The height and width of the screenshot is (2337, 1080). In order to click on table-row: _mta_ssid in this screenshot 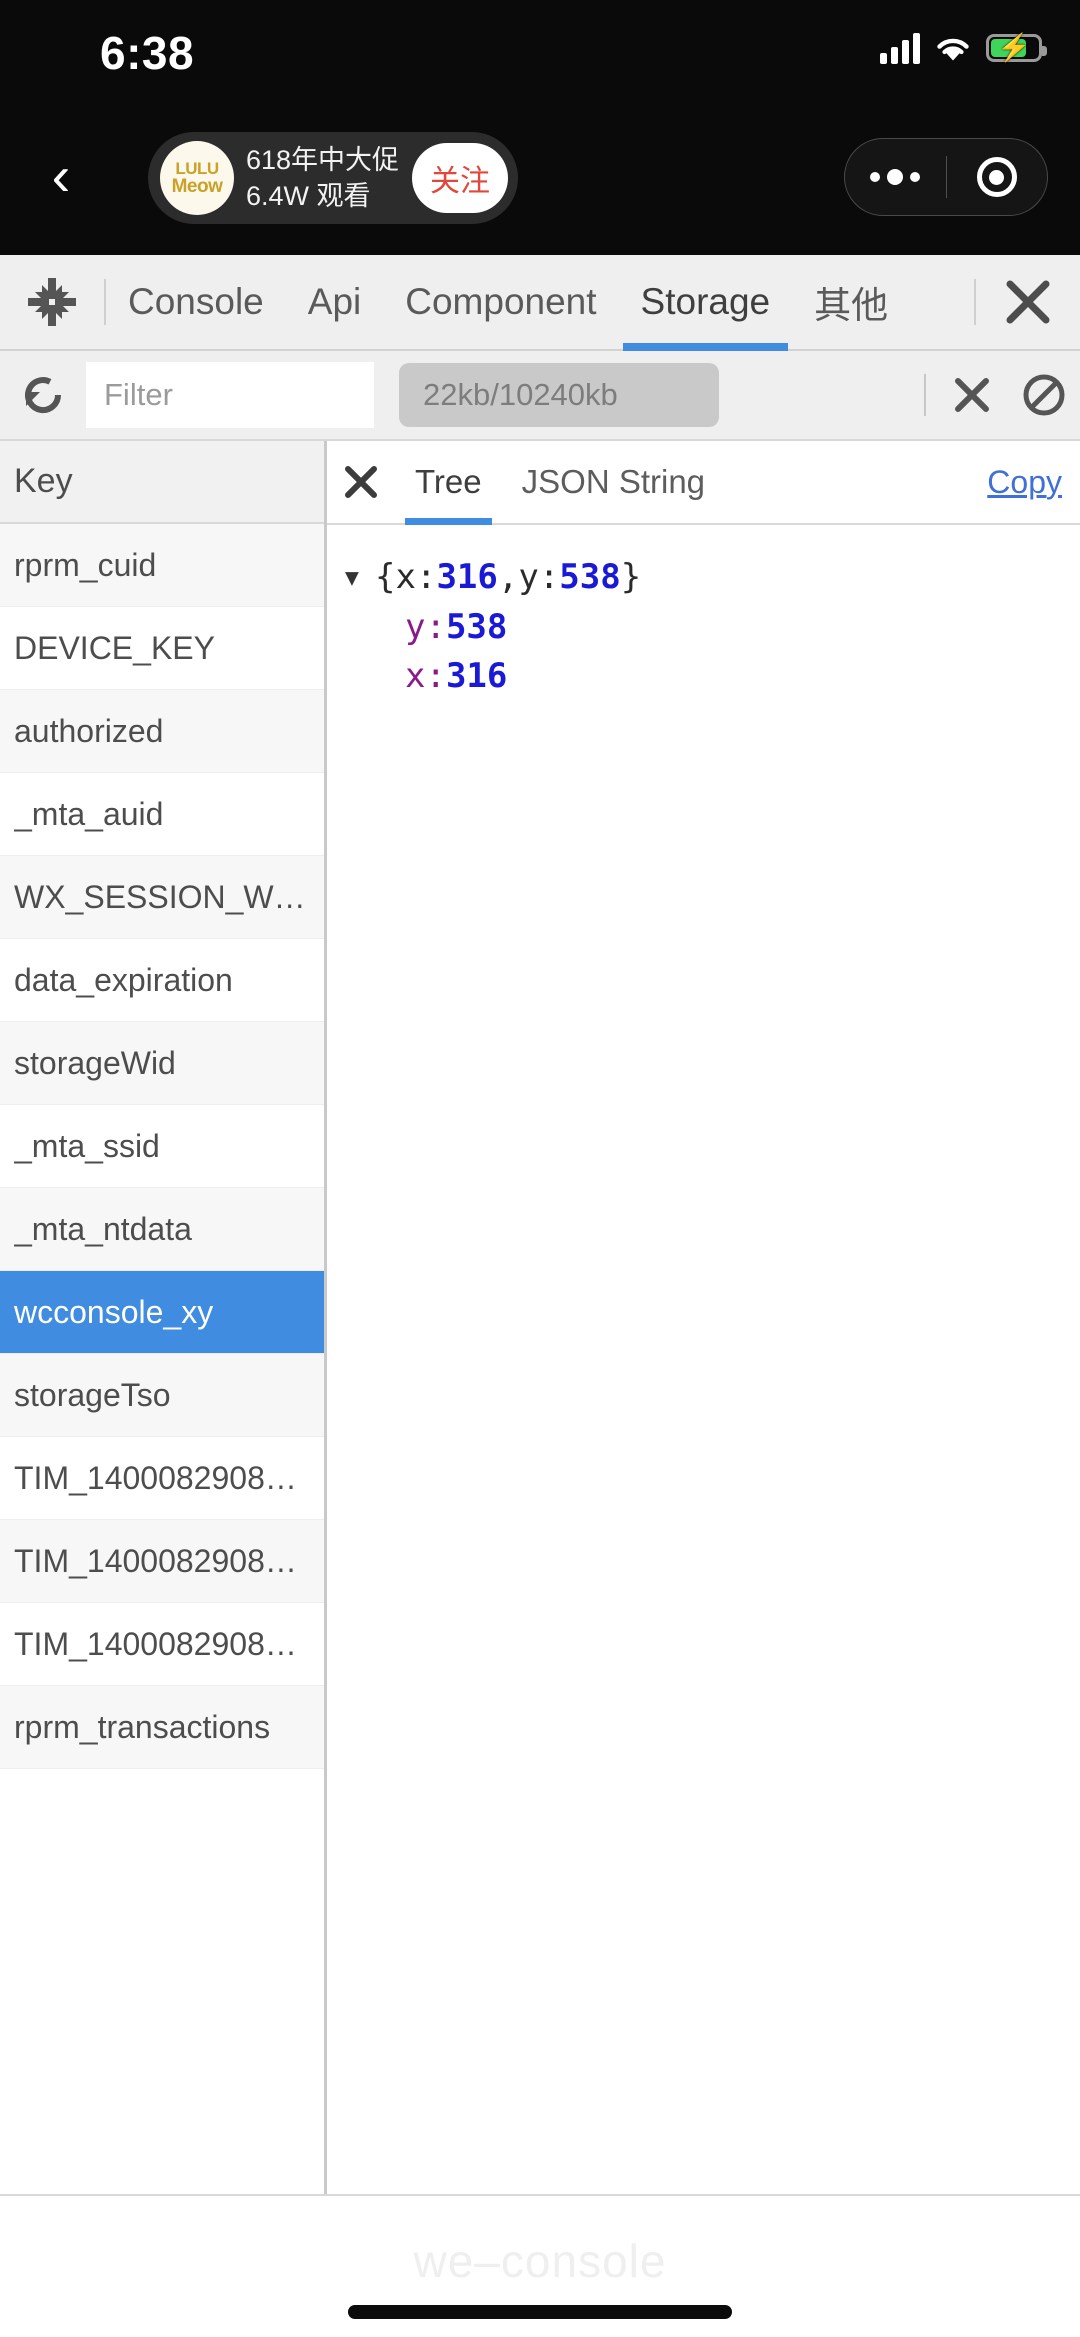, I will do `click(162, 1146)`.